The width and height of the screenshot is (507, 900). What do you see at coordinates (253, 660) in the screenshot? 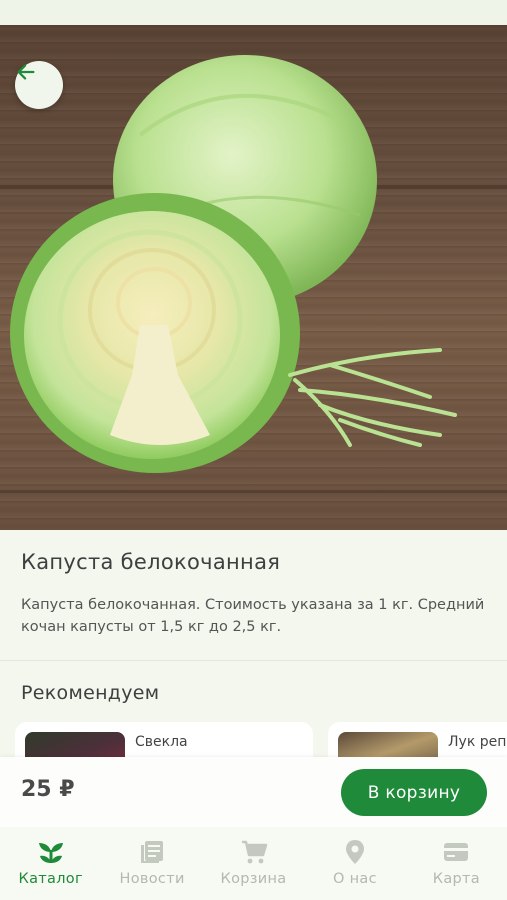
I see `divider` at bounding box center [253, 660].